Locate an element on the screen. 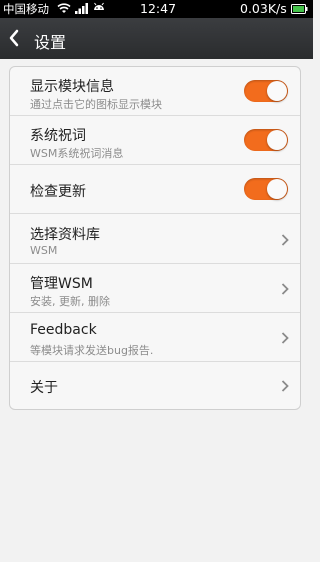 Image resolution: width=320 pixels, height=562 pixels. action-bar: 设置 is located at coordinates (156, 38).